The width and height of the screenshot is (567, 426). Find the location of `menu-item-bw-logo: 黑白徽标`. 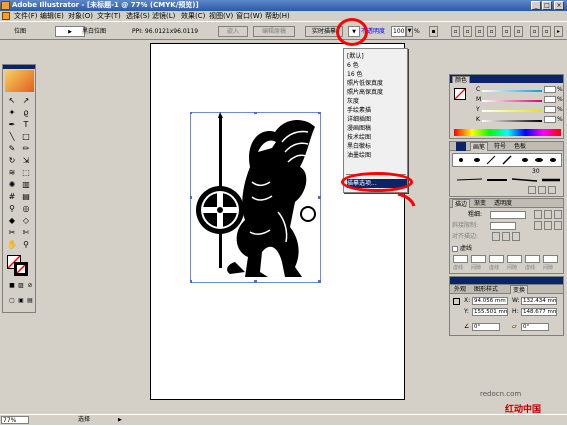

menu-item-bw-logo: 黑白徽标 is located at coordinates (377, 146).